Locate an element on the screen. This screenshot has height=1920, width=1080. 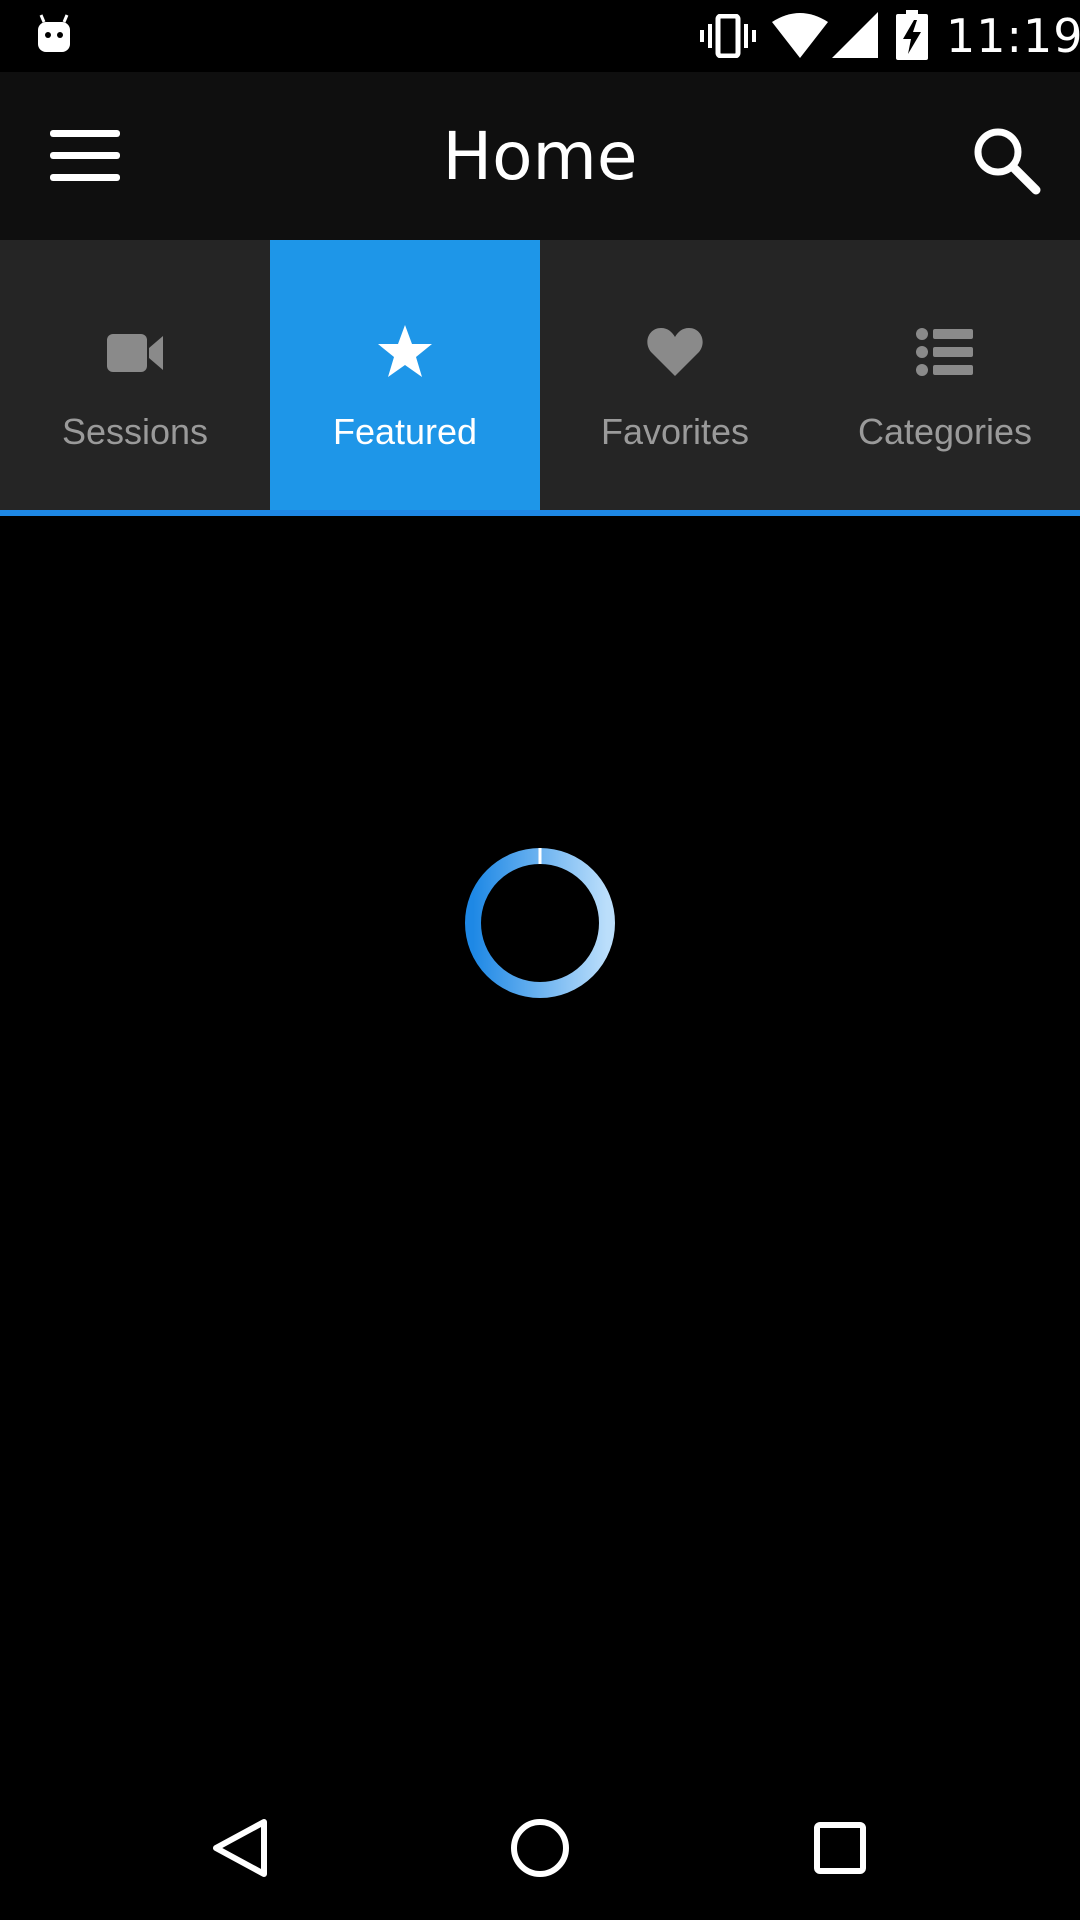
android-icon is located at coordinates (54, 33).